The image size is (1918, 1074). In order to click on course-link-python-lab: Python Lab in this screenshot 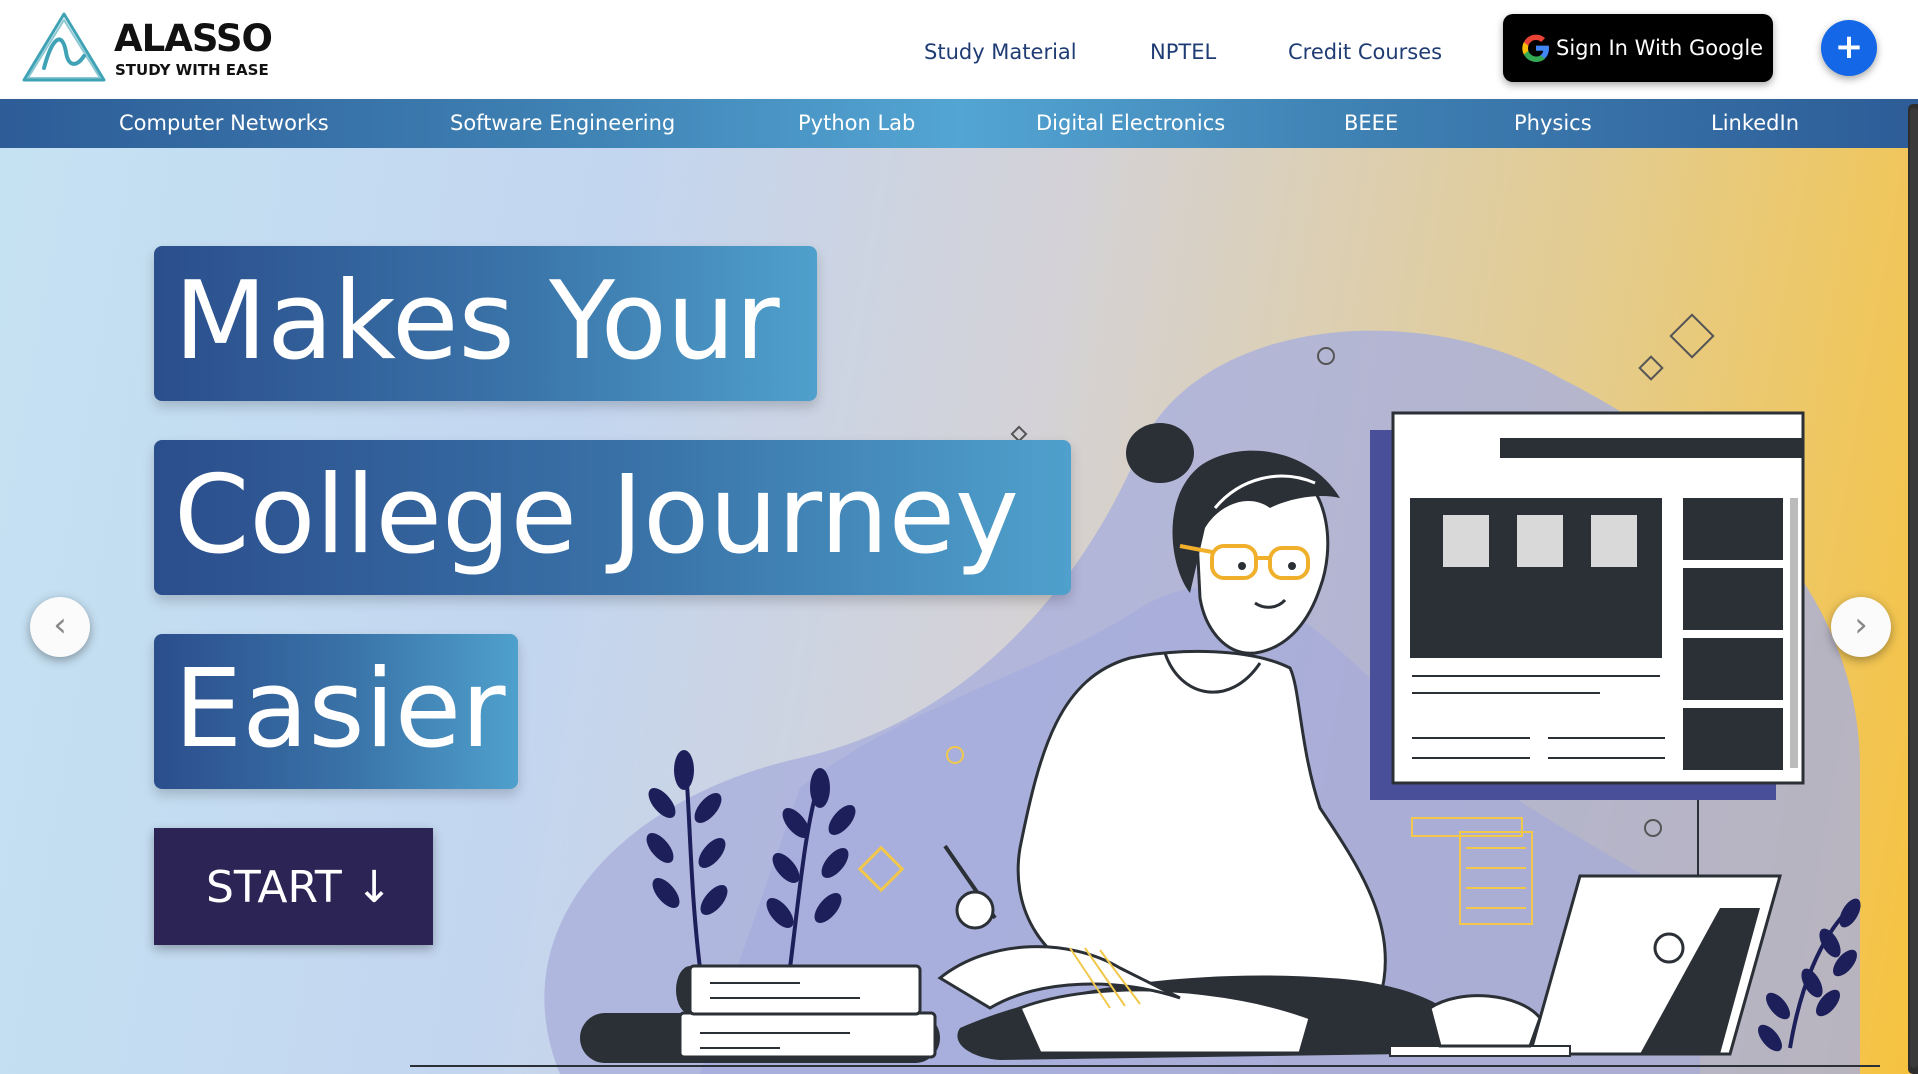, I will do `click(856, 123)`.